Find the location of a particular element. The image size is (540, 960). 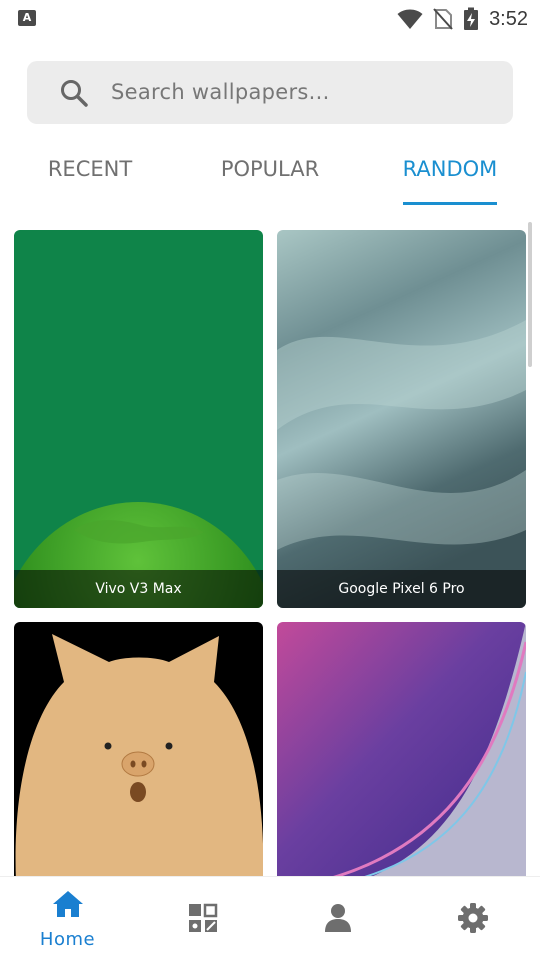

status-time: 3:52 is located at coordinates (508, 18).